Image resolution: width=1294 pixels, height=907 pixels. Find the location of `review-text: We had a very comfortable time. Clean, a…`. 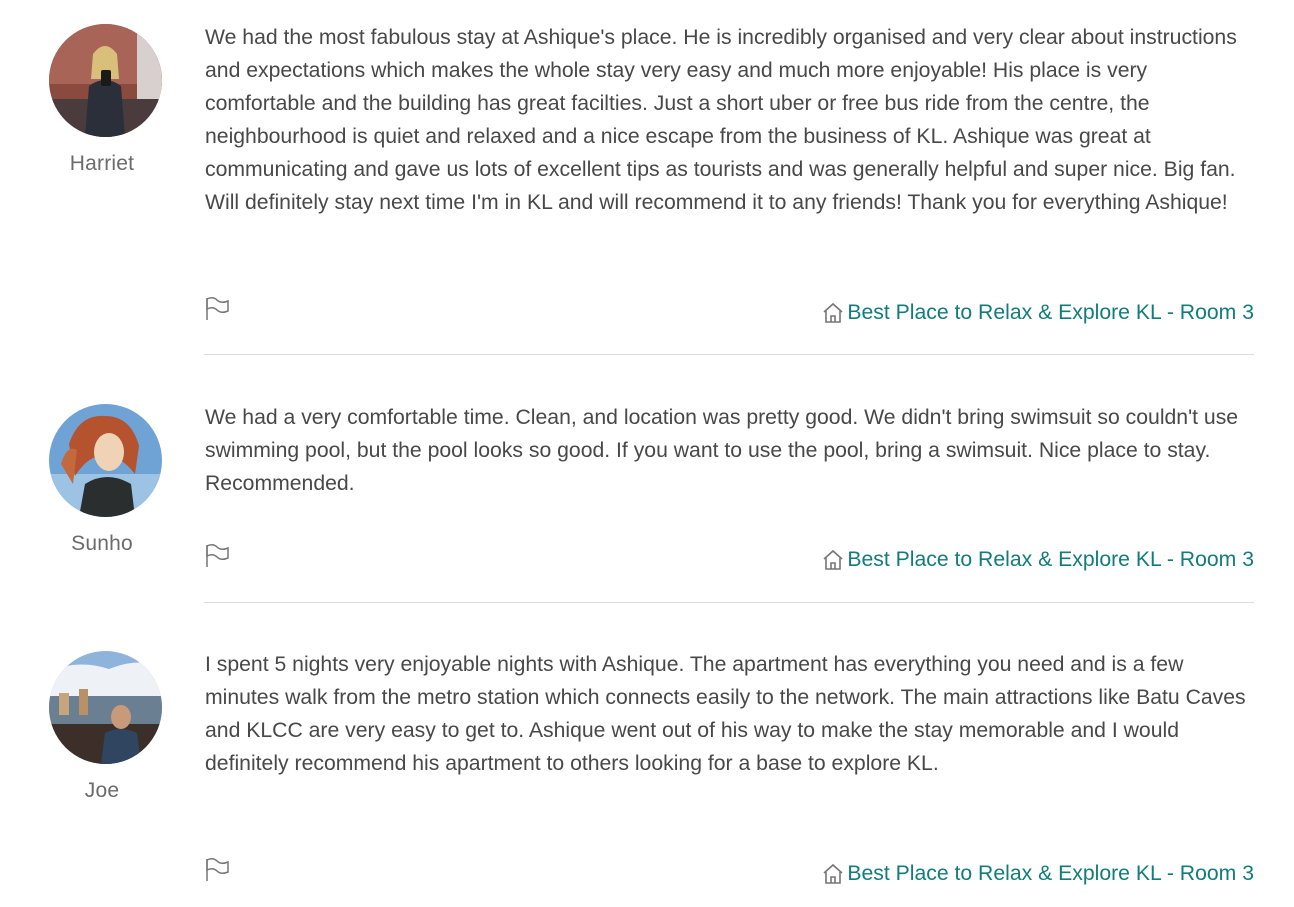

review-text: We had a very comfortable time. Clean, a… is located at coordinates (722, 450).